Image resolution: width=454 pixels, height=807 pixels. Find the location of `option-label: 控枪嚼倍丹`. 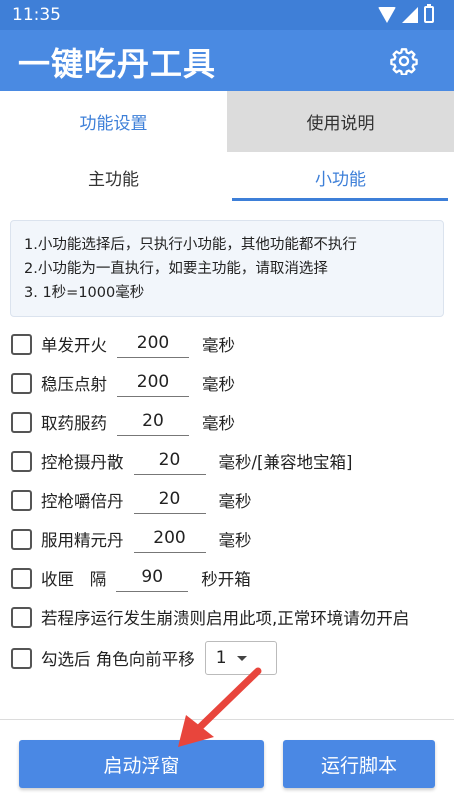

option-label: 控枪嚼倍丹 is located at coordinates (82, 501).